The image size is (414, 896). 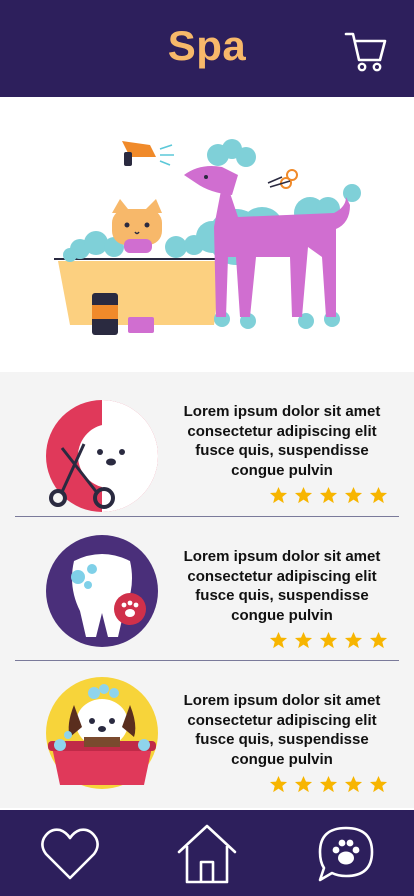 What do you see at coordinates (70, 854) in the screenshot?
I see `heart-icon` at bounding box center [70, 854].